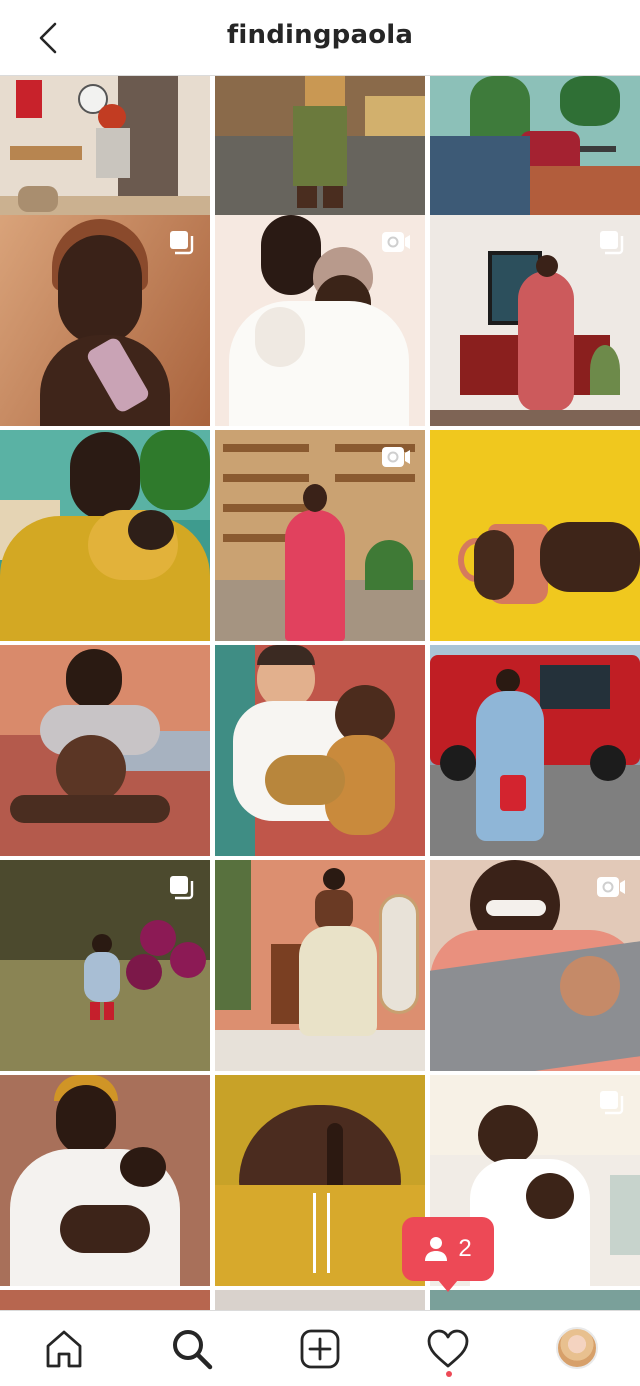 The image size is (640, 1386). What do you see at coordinates (105, 965) in the screenshot?
I see `post-child-balloons` at bounding box center [105, 965].